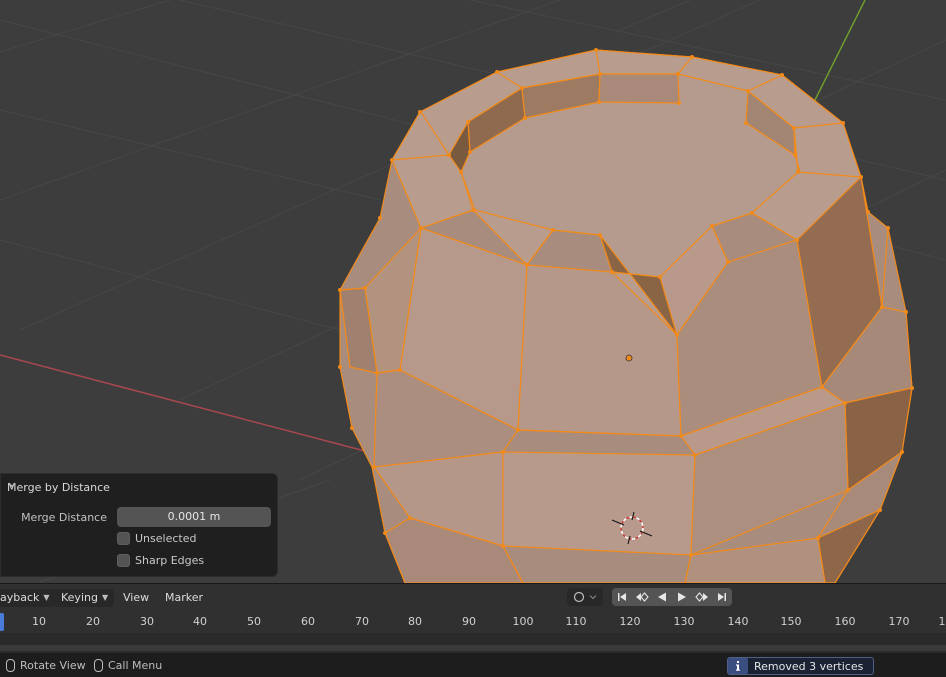  Describe the element at coordinates (123, 560) in the screenshot. I see `sharp-edges-checkbox` at that location.